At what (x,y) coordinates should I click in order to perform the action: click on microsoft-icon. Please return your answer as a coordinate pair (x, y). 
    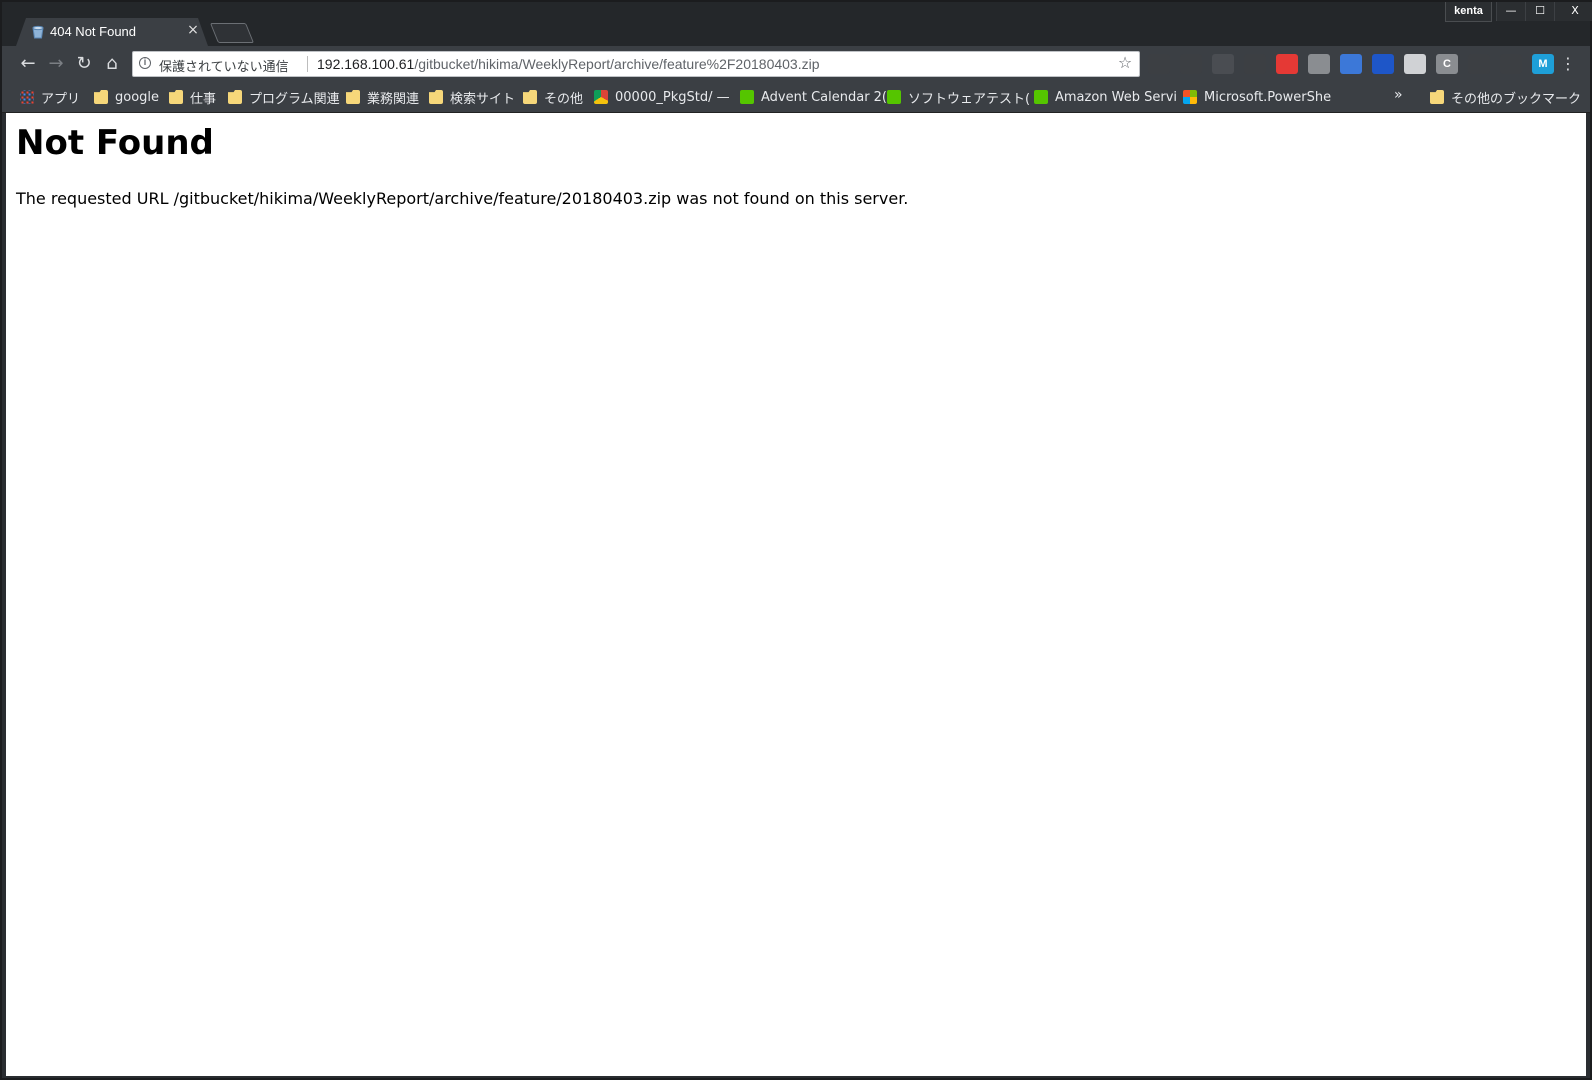
    Looking at the image, I should click on (1190, 97).